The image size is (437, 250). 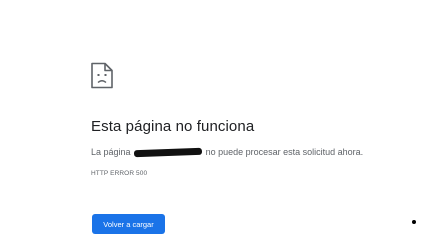 What do you see at coordinates (111, 152) in the screenshot?
I see `error-message-prefix: La página` at bounding box center [111, 152].